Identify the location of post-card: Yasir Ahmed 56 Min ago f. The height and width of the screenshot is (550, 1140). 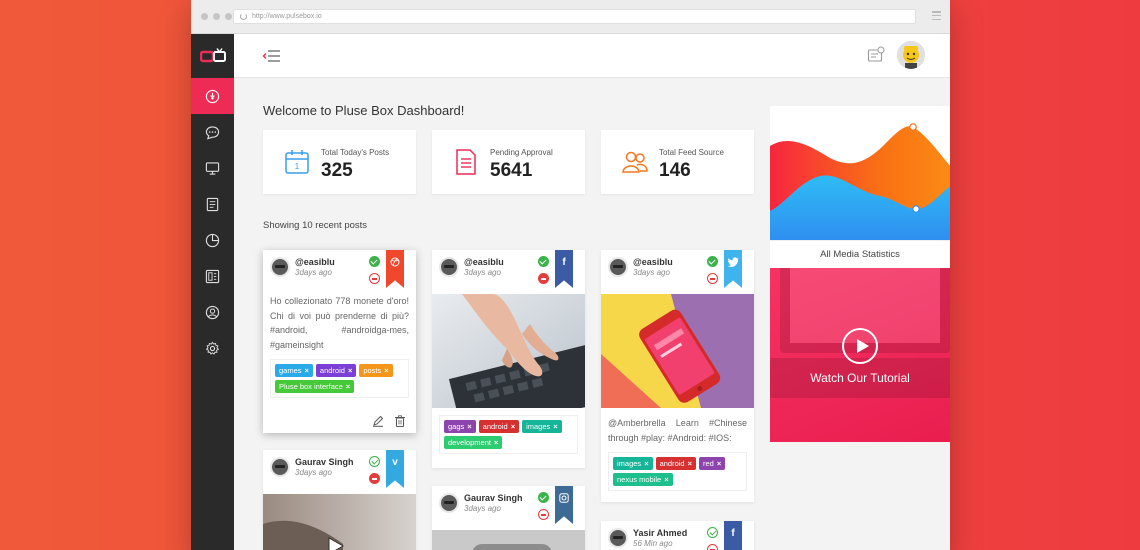
(677, 535).